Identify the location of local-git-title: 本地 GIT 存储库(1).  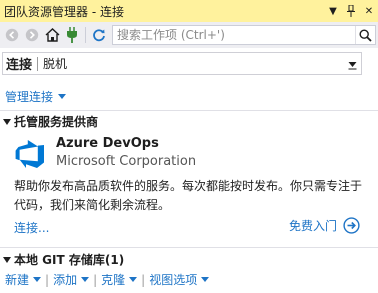
(69, 260).